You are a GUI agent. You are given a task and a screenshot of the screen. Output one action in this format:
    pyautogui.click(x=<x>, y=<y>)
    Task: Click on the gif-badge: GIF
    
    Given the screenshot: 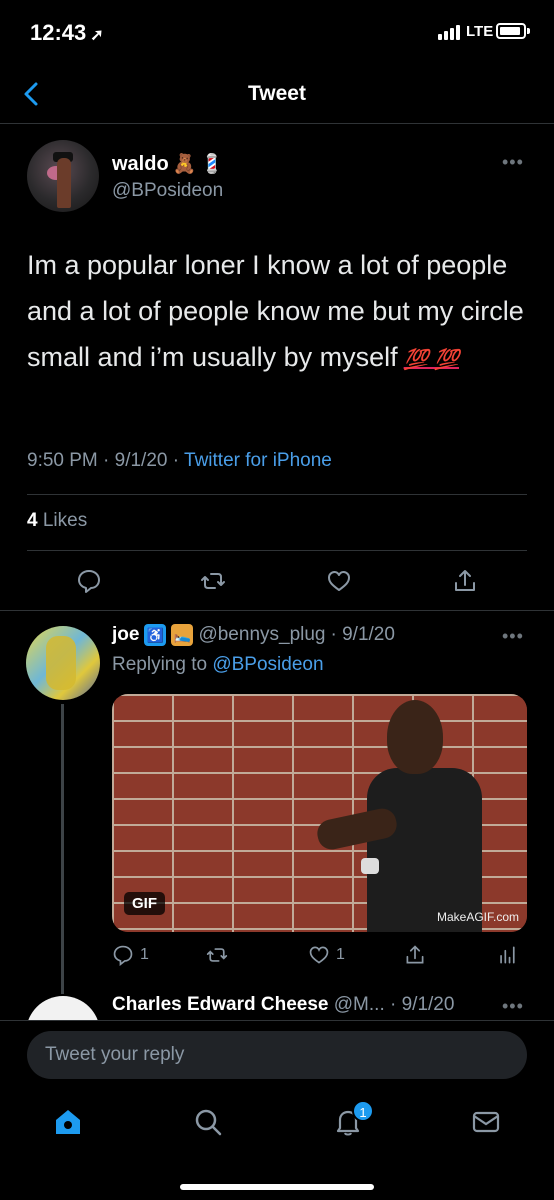 What is the action you would take?
    pyautogui.click(x=144, y=903)
    